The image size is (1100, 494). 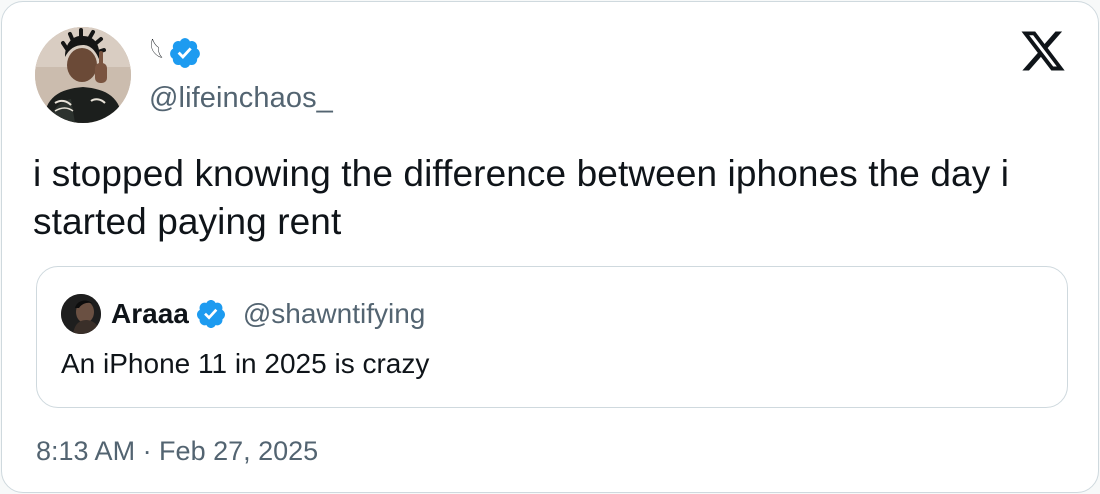 What do you see at coordinates (210, 314) in the screenshot?
I see `quoted-verified-badge-icon` at bounding box center [210, 314].